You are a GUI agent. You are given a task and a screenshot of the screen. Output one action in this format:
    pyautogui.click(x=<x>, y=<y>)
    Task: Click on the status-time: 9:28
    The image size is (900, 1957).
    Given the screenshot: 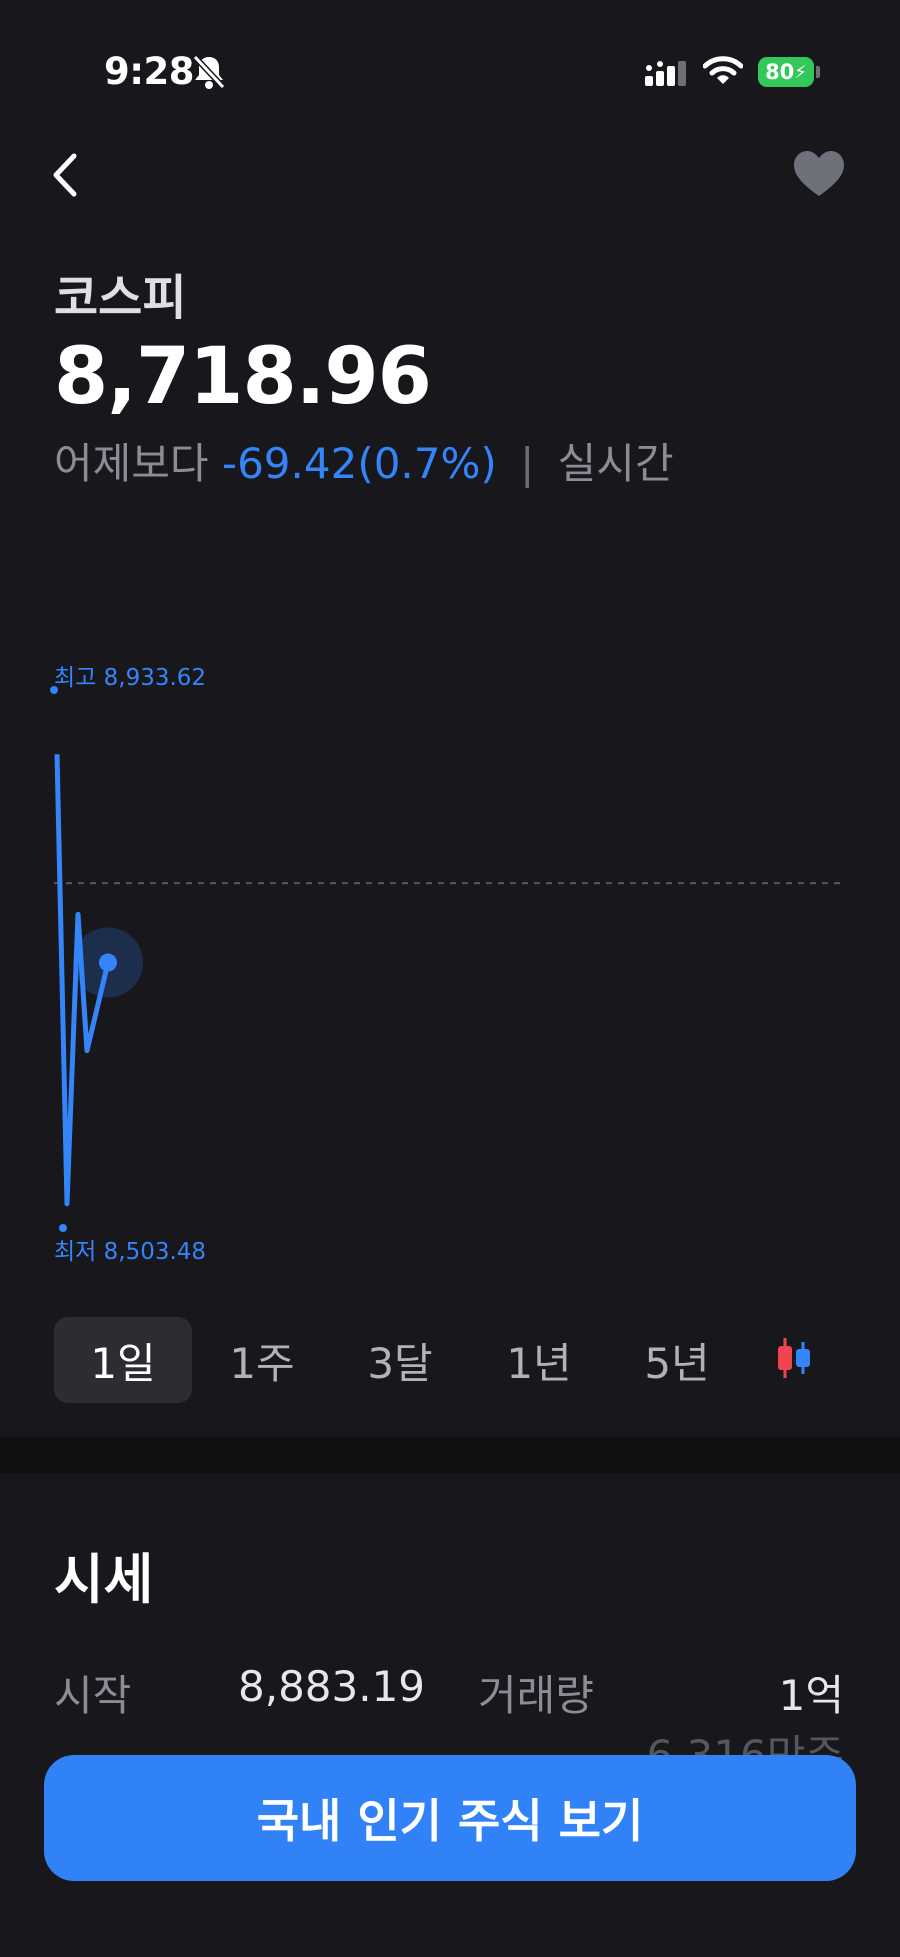 What is the action you would take?
    pyautogui.click(x=149, y=71)
    